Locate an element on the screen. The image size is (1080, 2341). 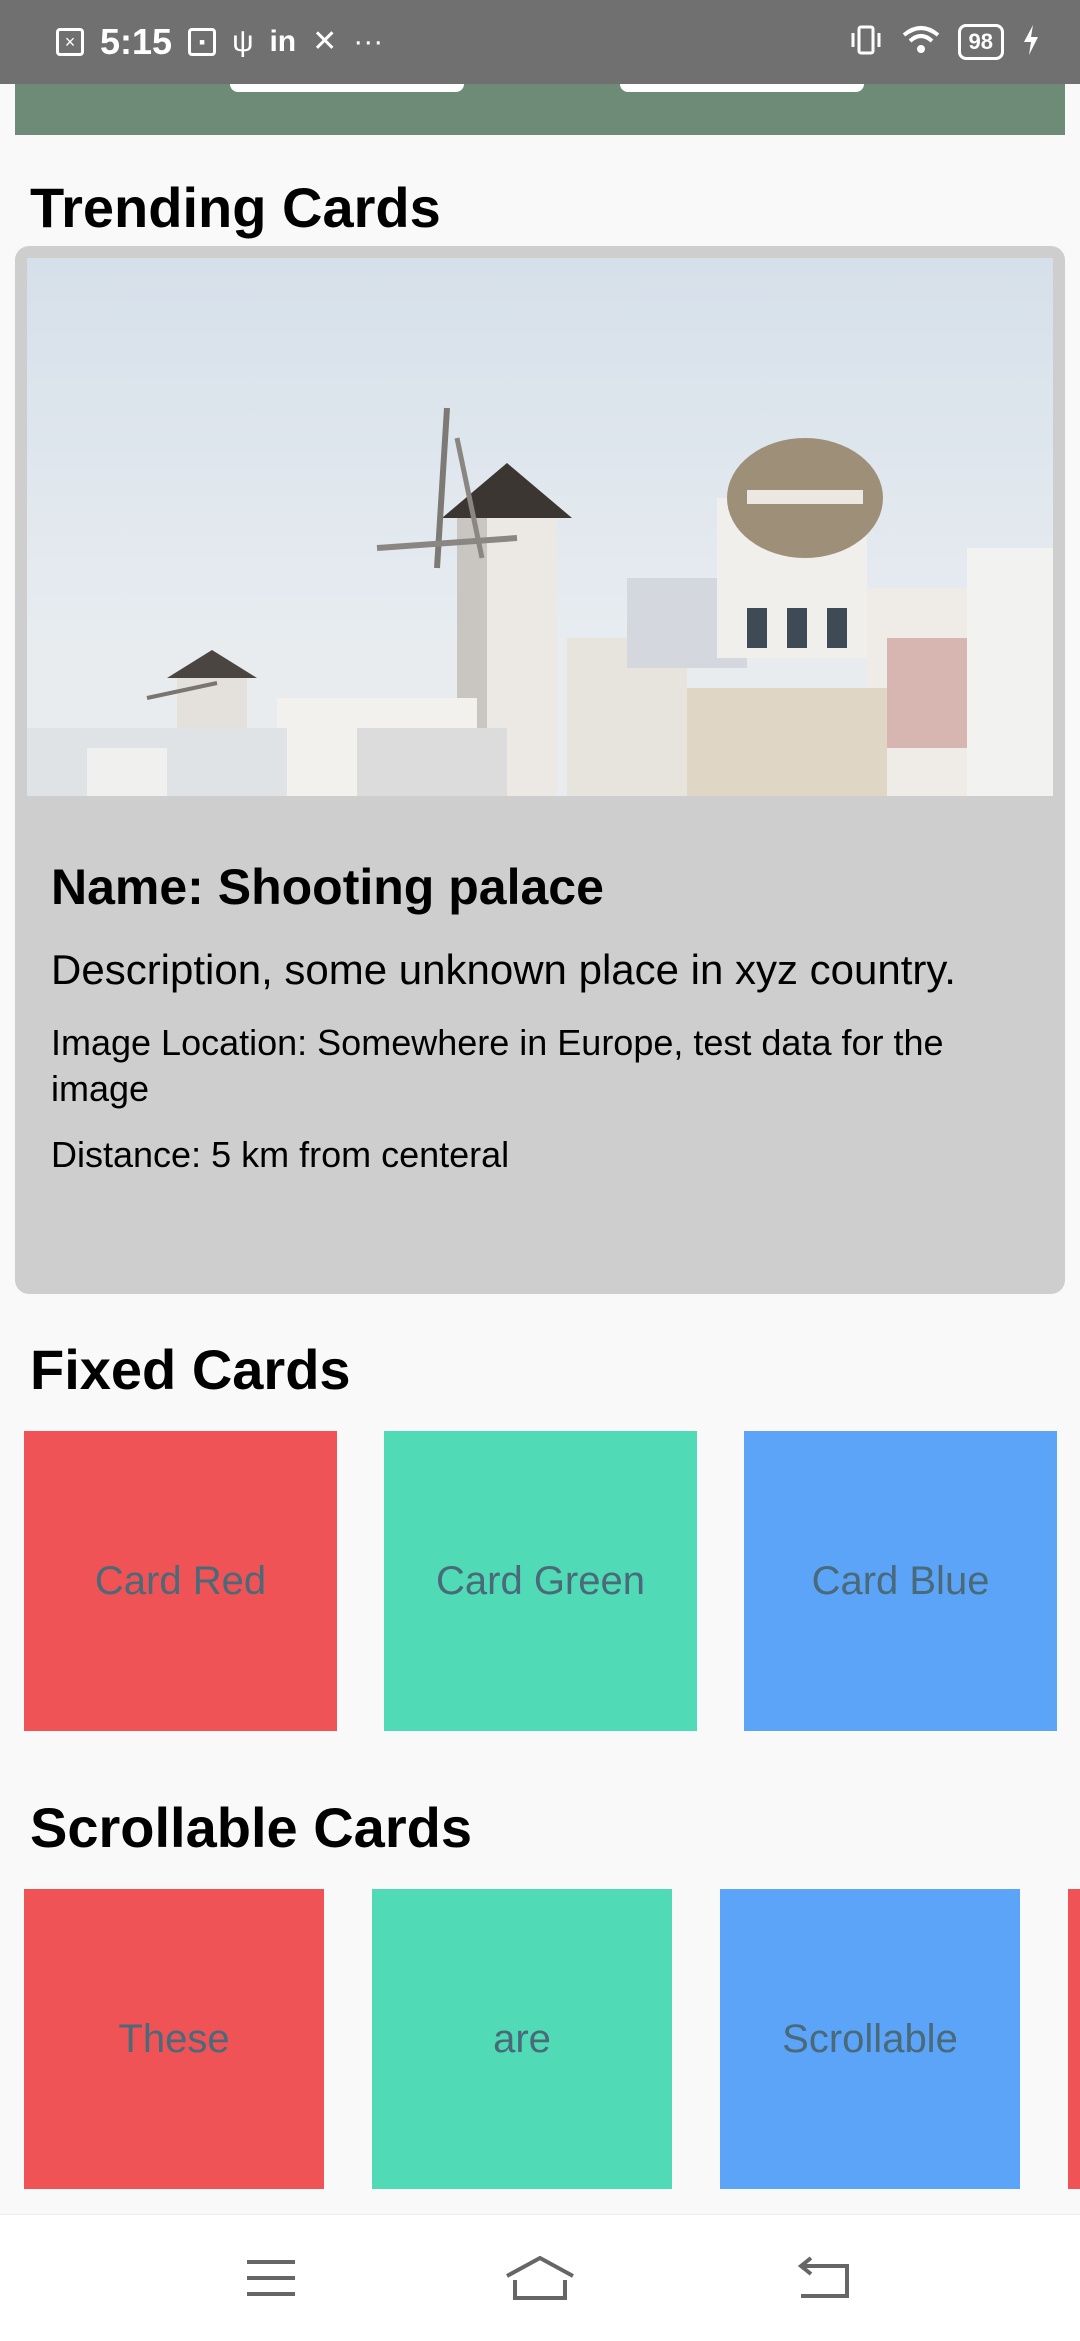
status-time: 5:15 is located at coordinates (136, 41).